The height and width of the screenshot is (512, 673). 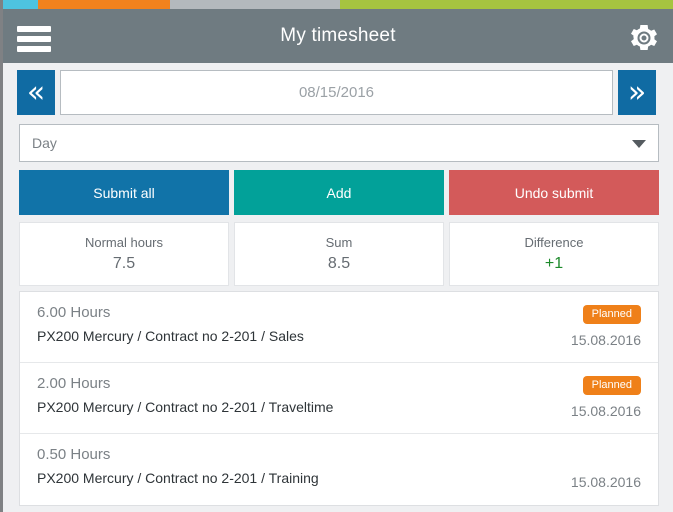 I want to click on date-input: 08/15/2016, so click(x=336, y=92).